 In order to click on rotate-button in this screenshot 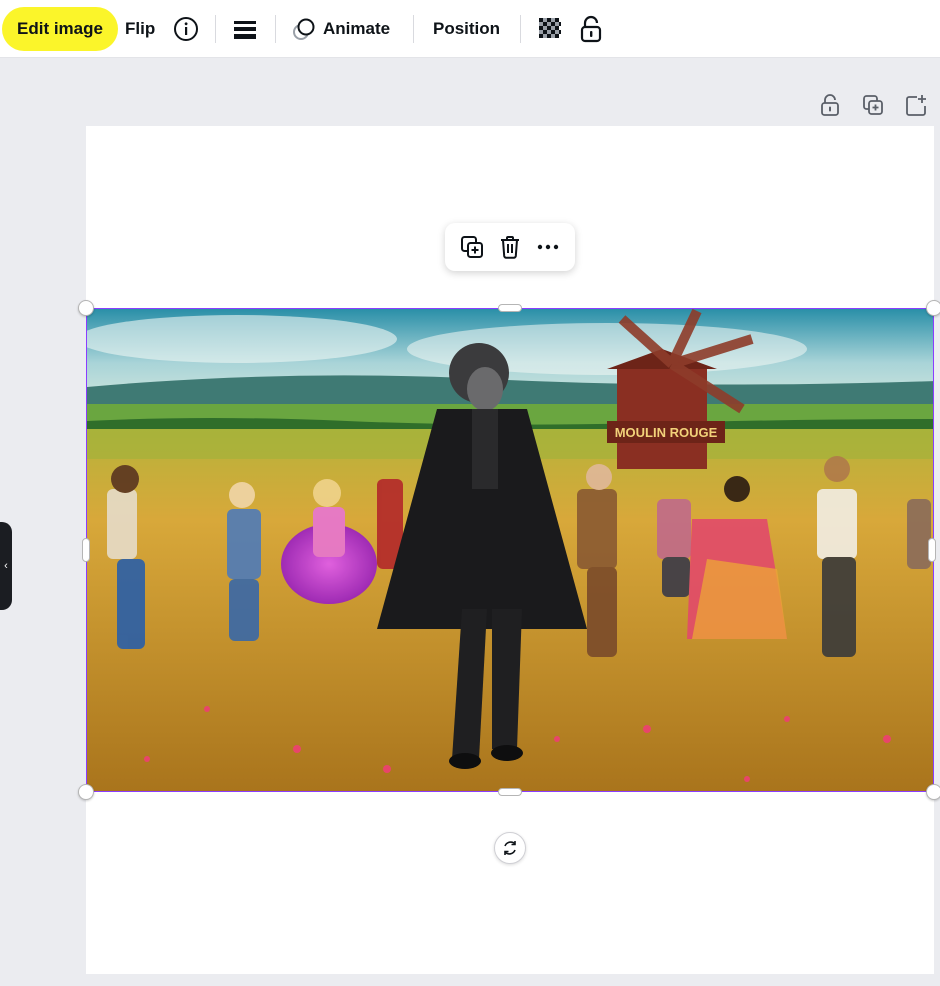, I will do `click(510, 848)`.